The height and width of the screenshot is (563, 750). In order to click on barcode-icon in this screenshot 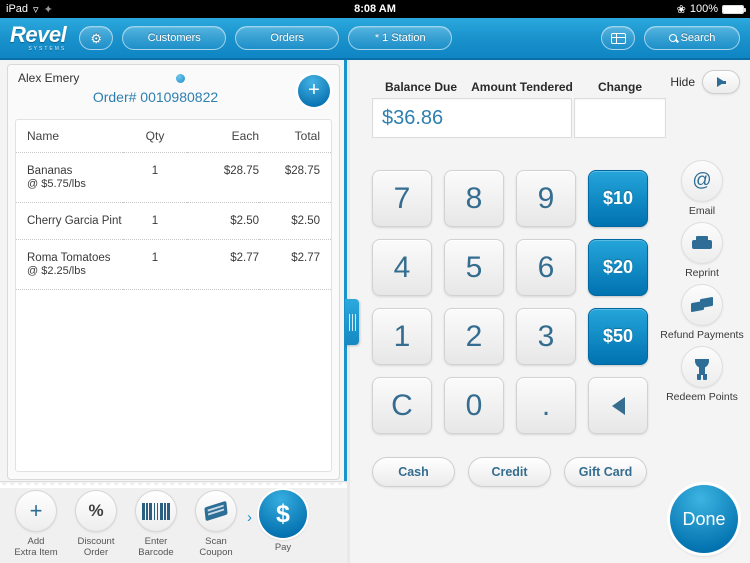, I will do `click(156, 511)`.